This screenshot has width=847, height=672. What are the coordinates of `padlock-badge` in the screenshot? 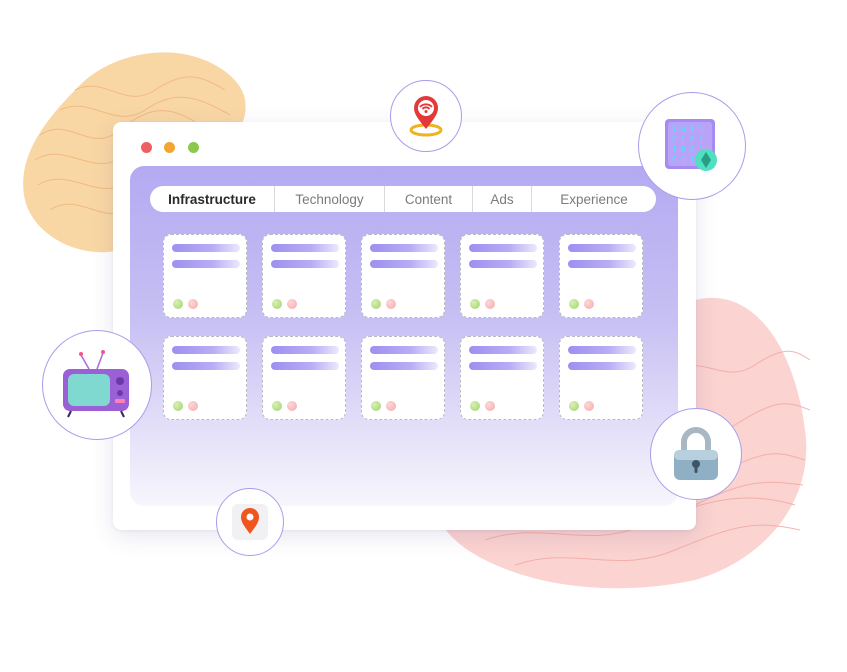 It's located at (696, 454).